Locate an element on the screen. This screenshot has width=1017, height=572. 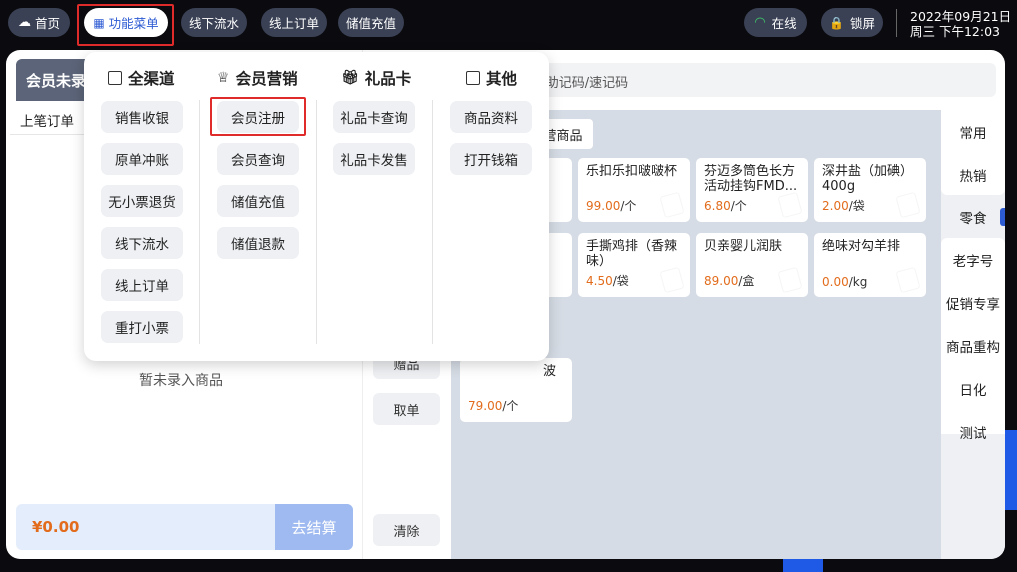
product-price: 0.00/kg is located at coordinates (845, 282).